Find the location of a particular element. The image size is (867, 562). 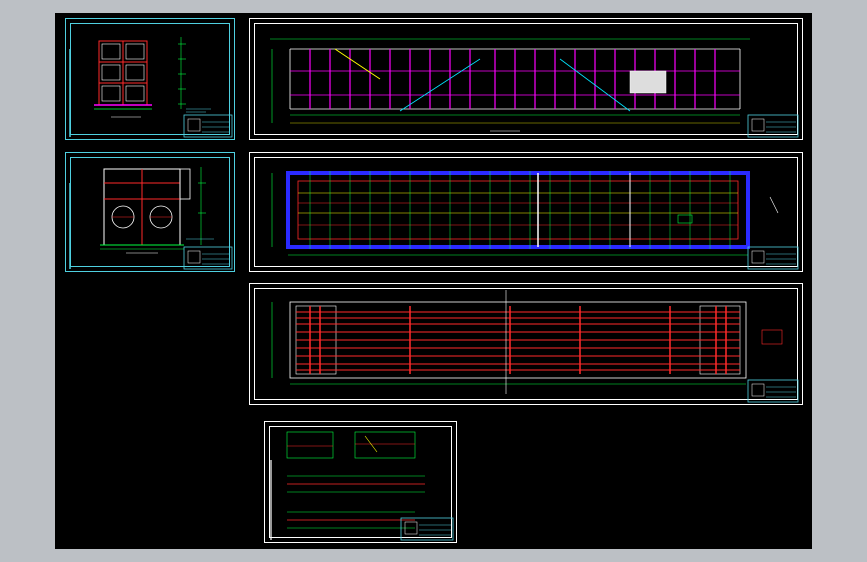

details-sheet is located at coordinates (360, 482).